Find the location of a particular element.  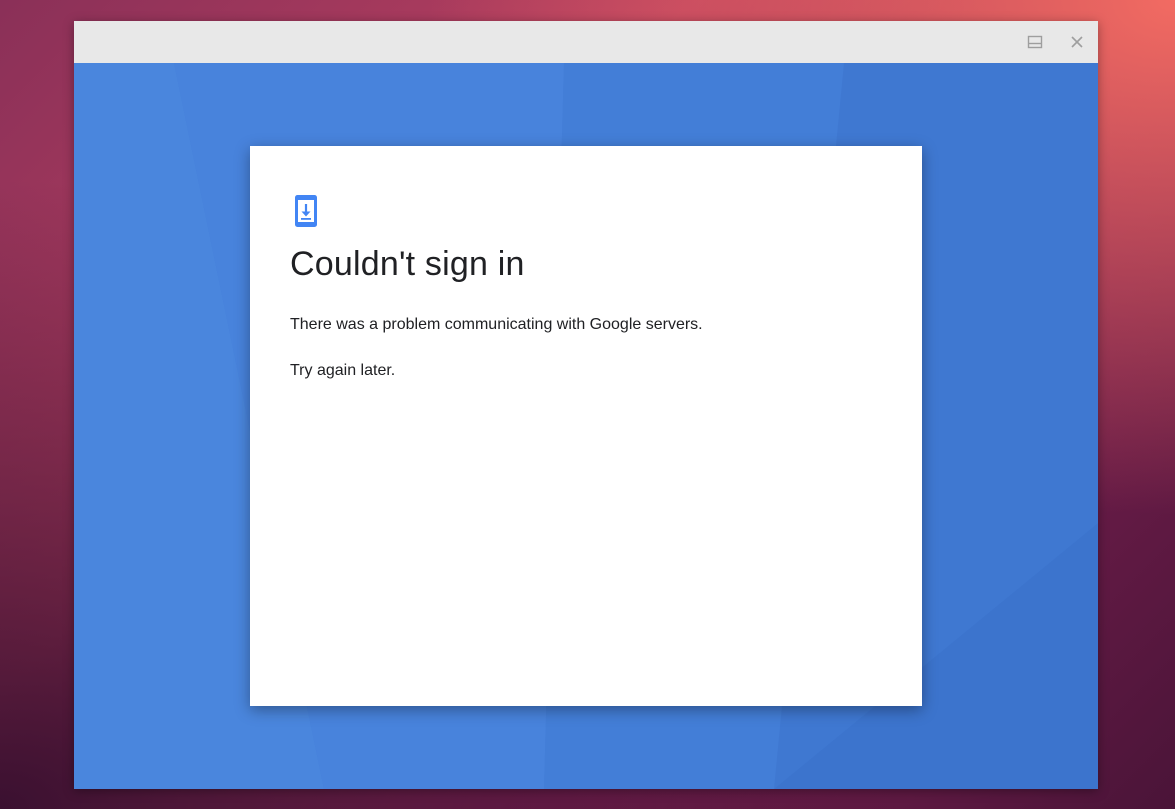

maximize-button is located at coordinates (1035, 42).